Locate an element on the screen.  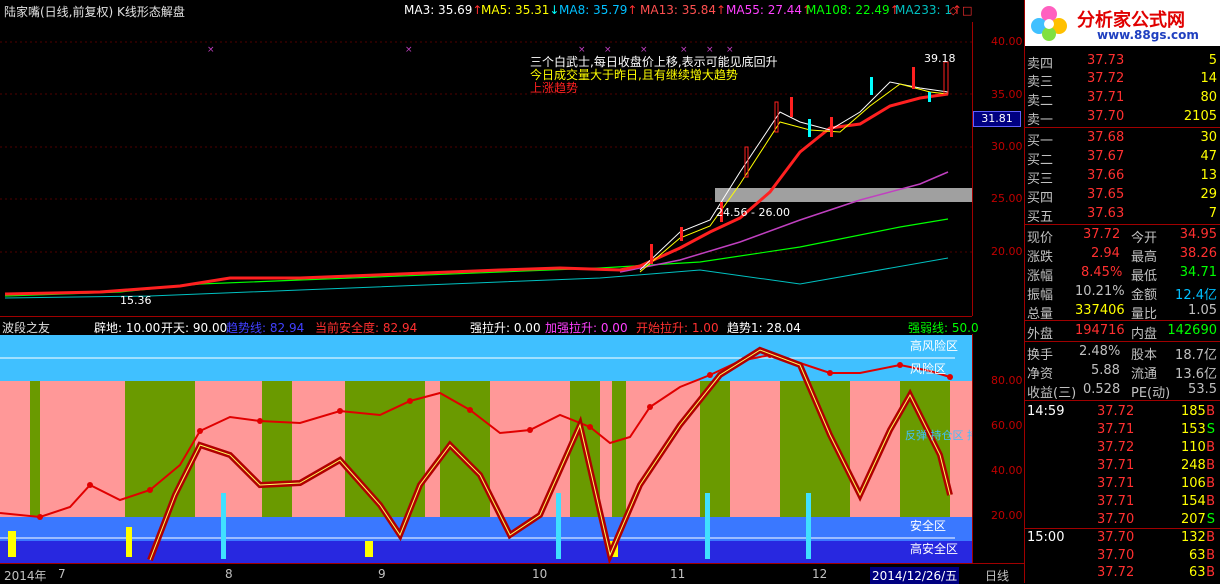
ma108-legend: MA108: 22.49↑ is located at coordinates (853, 10).